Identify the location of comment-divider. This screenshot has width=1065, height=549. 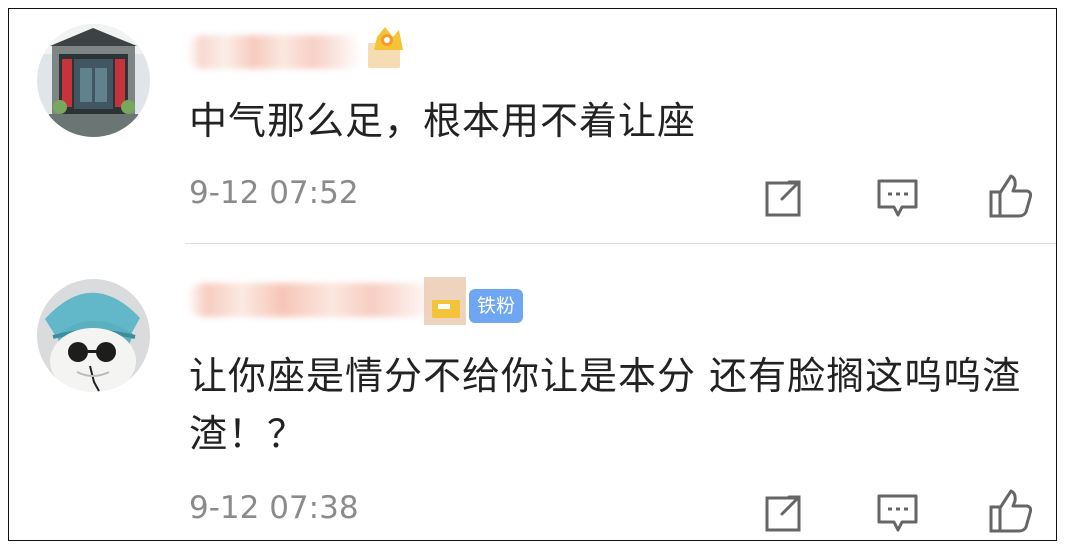
(620, 243).